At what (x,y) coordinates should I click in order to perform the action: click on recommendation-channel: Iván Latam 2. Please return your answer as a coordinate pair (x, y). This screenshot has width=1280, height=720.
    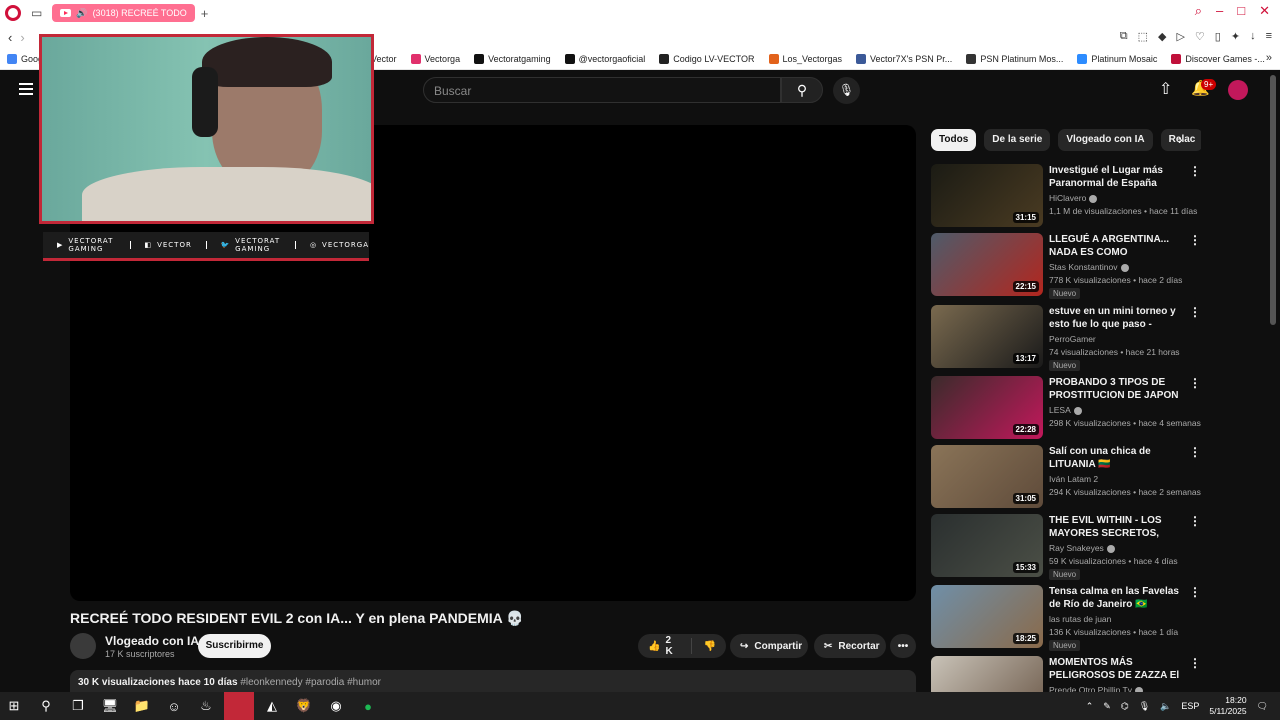
    Looking at the image, I should click on (1073, 479).